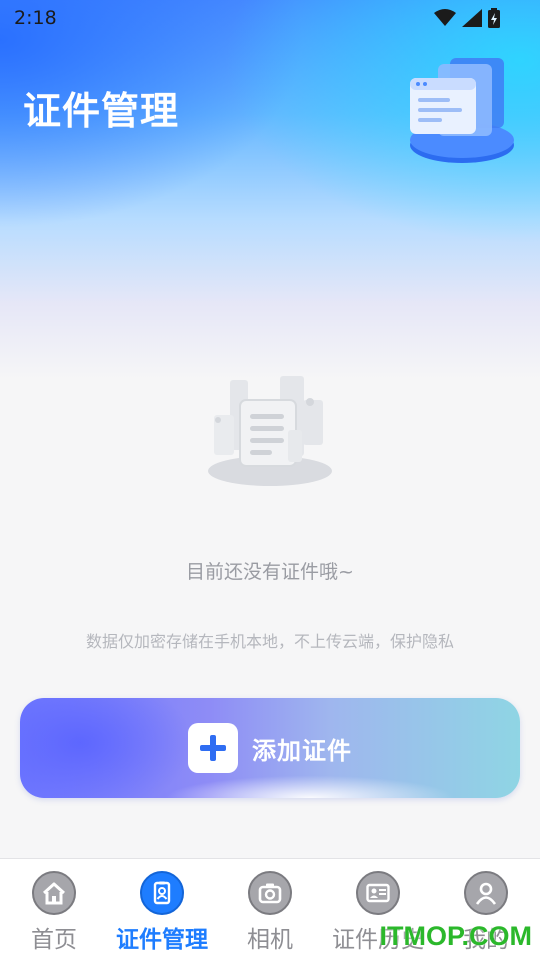  I want to click on wifi-icon, so click(445, 17).